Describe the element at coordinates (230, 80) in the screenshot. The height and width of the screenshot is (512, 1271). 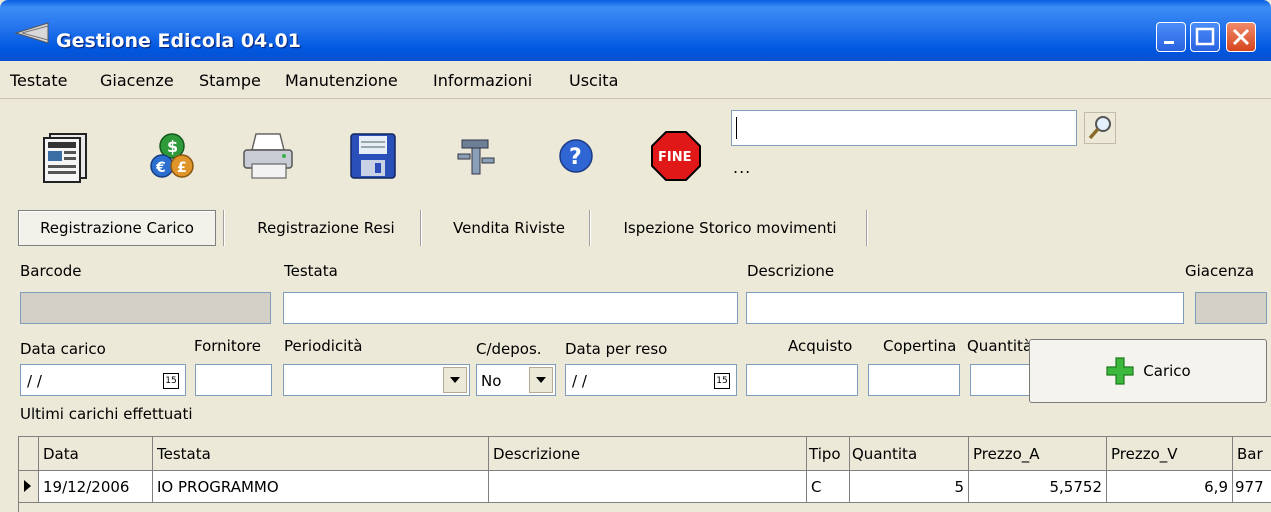
I see `menu-stampe: Stampe` at that location.